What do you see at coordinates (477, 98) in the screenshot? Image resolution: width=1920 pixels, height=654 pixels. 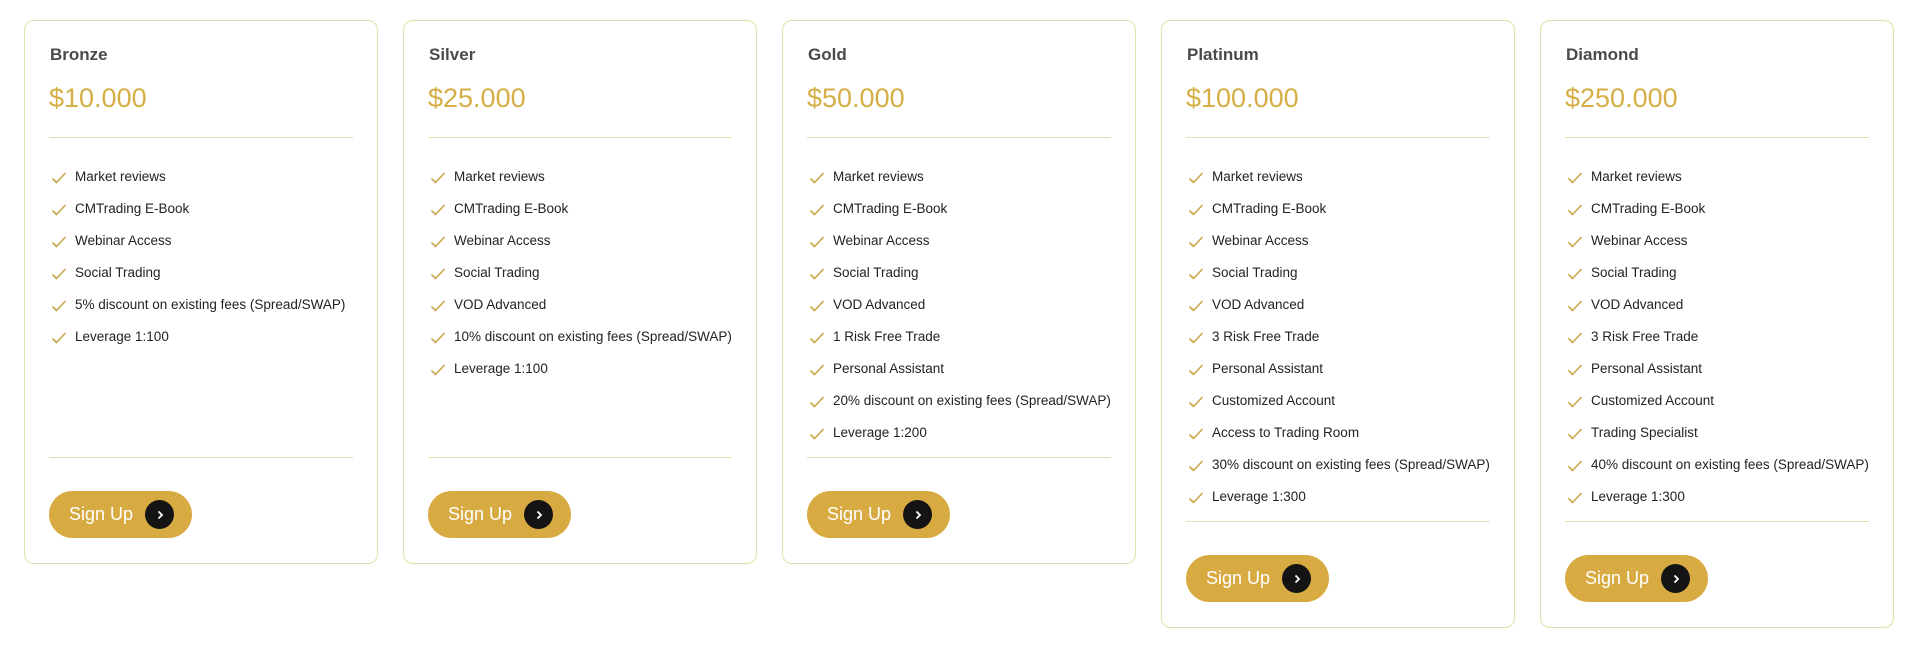 I see `plan-price: $25.000` at bounding box center [477, 98].